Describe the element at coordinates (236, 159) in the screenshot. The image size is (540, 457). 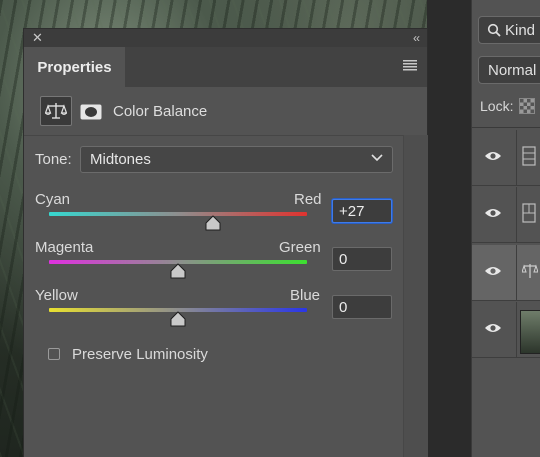
I see `tone-dropdown: Midtones` at that location.